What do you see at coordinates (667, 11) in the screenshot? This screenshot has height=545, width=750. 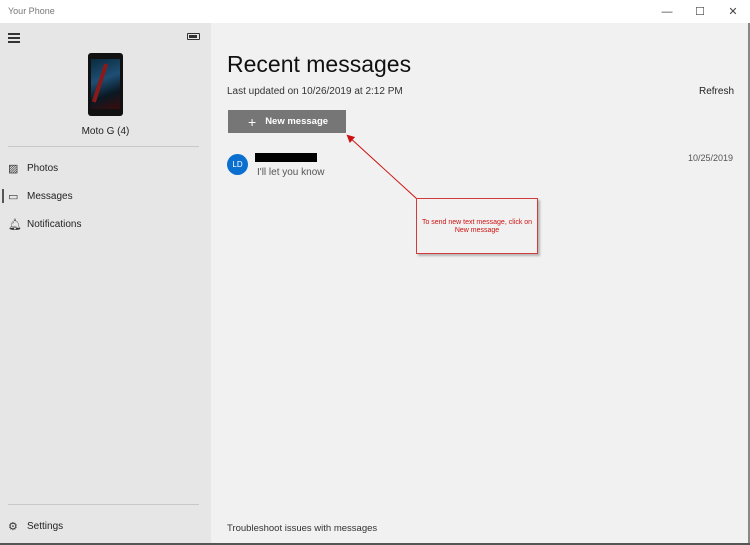 I see `minimize-button: —` at bounding box center [667, 11].